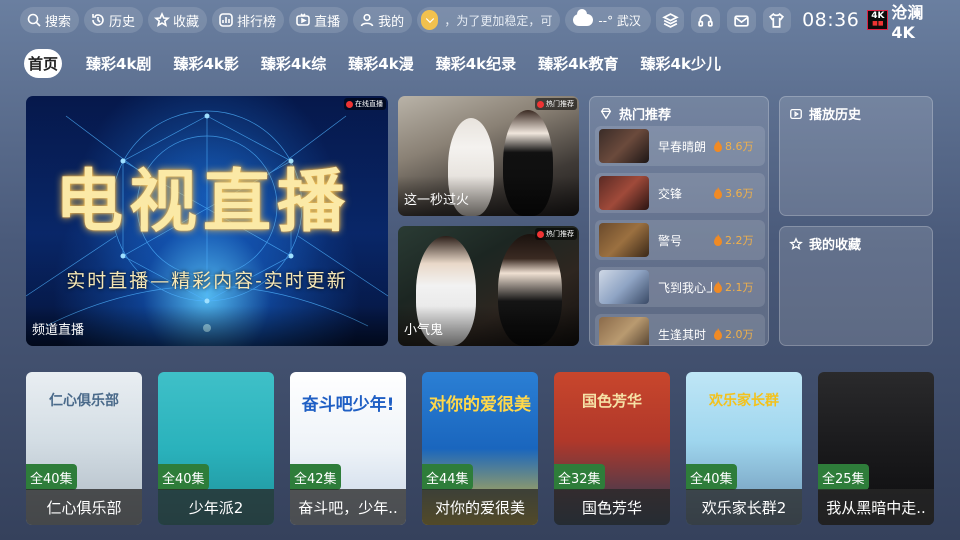  I want to click on mail-icon, so click(741, 20).